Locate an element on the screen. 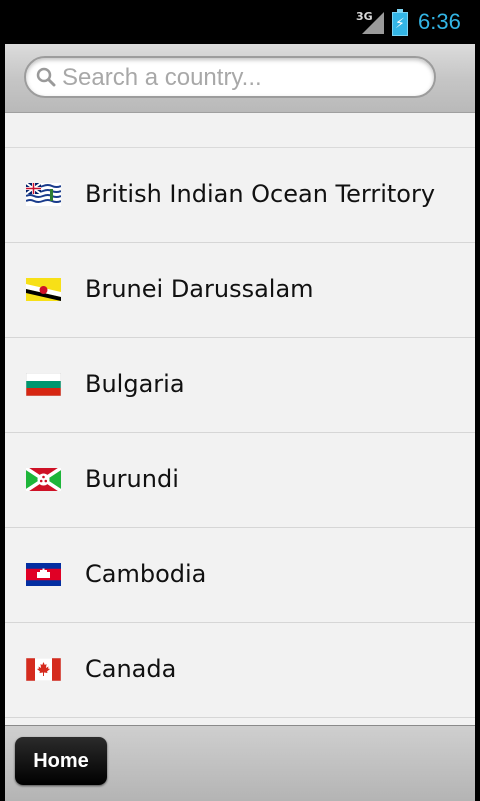 This screenshot has height=801, width=480. search-icon is located at coordinates (46, 77).